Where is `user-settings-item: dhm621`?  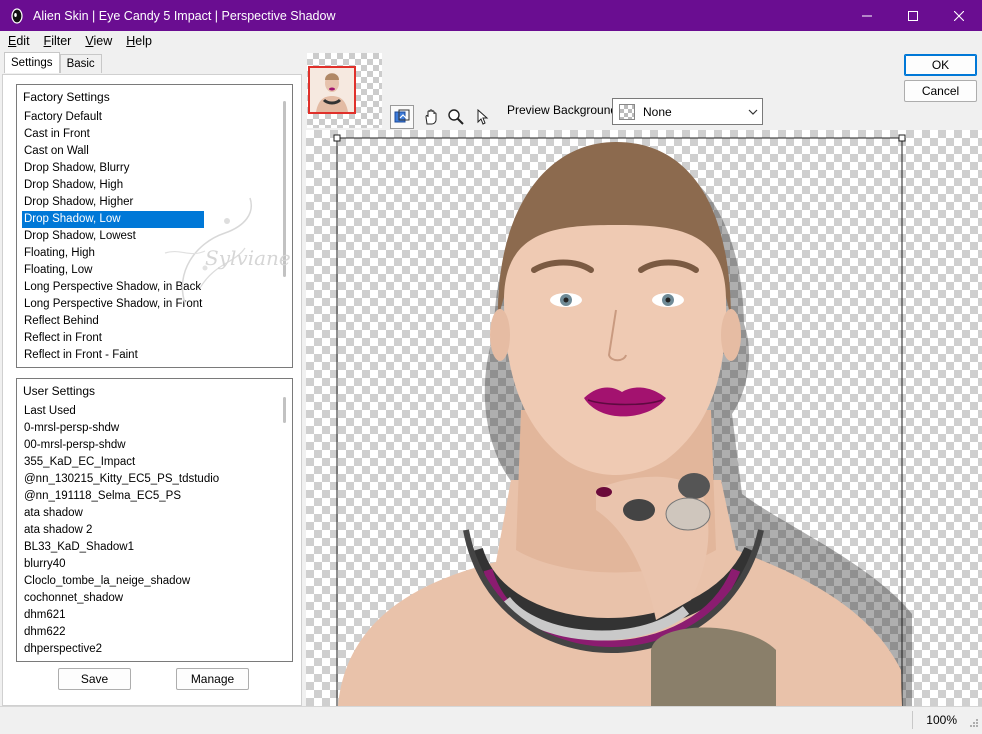 user-settings-item: dhm621 is located at coordinates (121, 615).